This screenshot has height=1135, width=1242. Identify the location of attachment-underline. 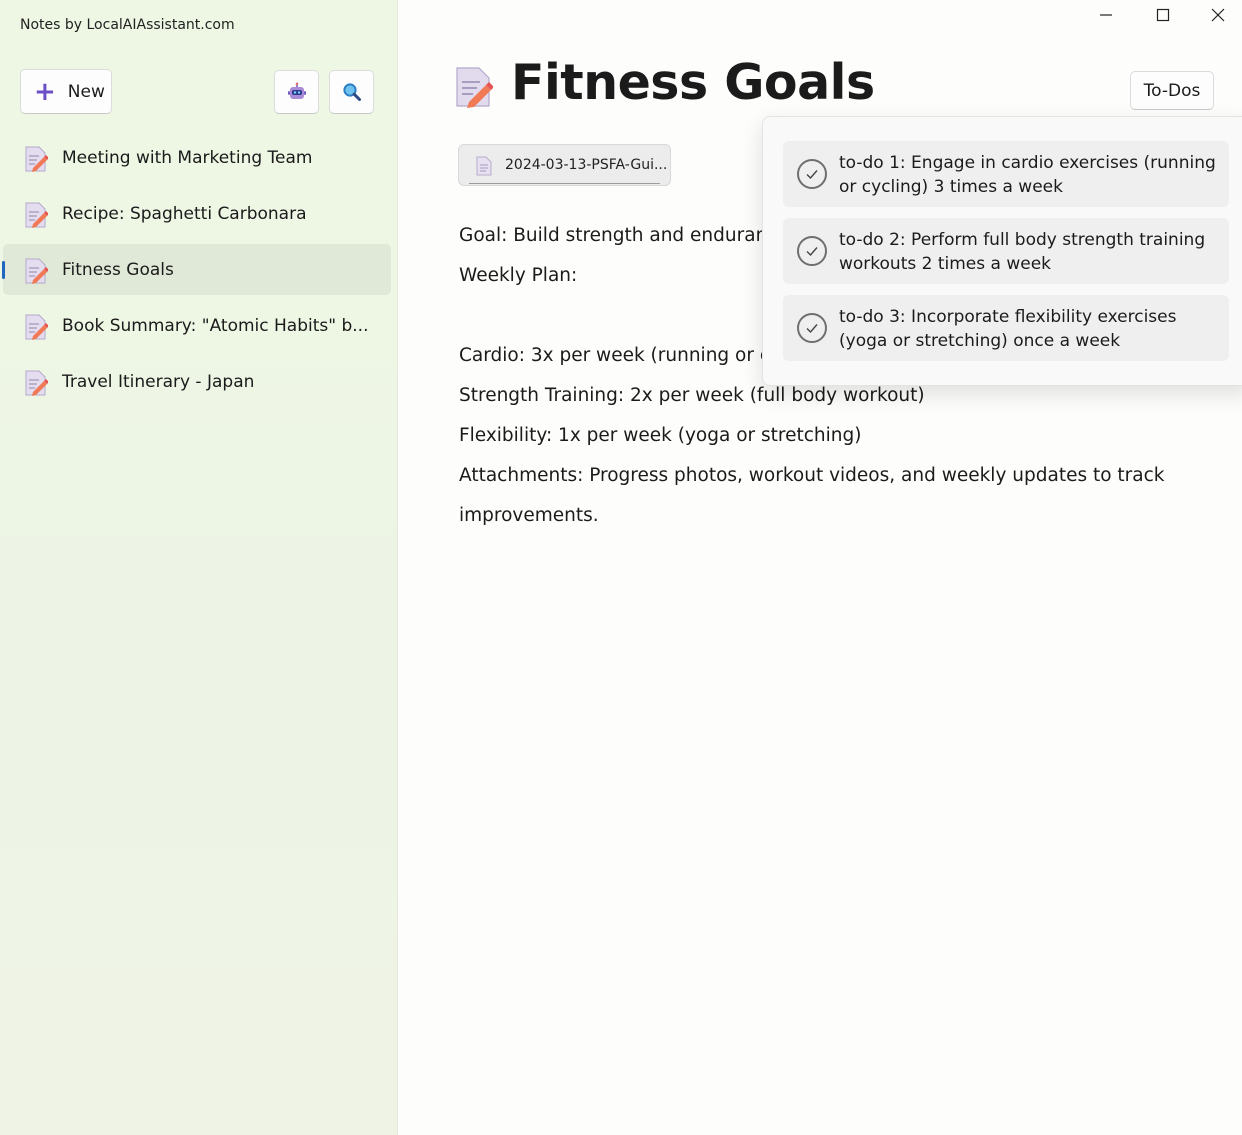
(564, 183).